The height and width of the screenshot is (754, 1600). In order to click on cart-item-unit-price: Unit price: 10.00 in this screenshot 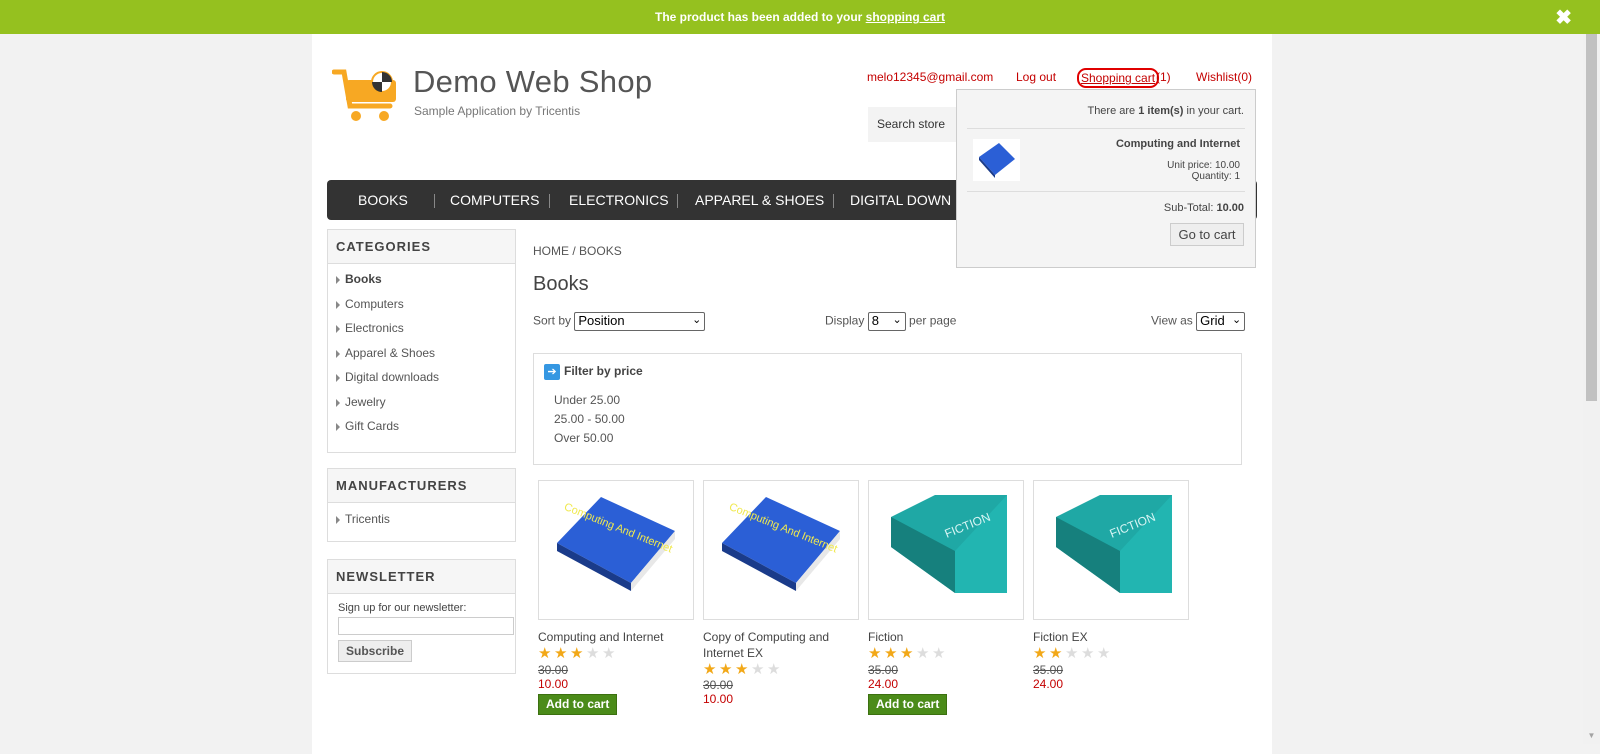, I will do `click(1203, 165)`.